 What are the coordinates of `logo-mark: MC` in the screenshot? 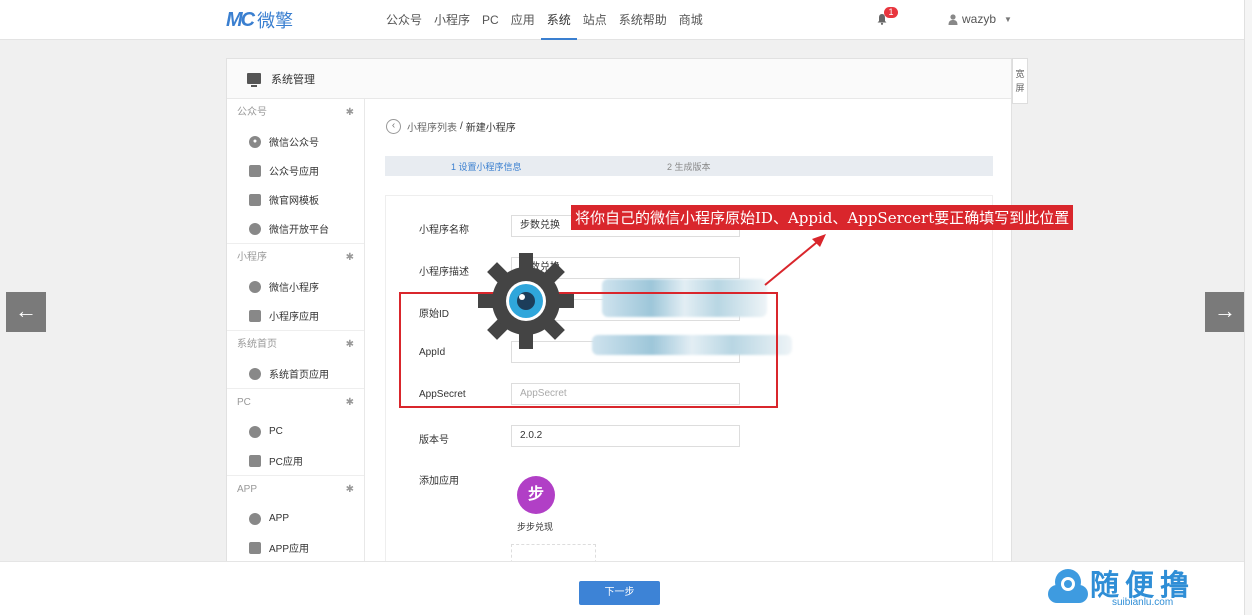 It's located at (240, 19).